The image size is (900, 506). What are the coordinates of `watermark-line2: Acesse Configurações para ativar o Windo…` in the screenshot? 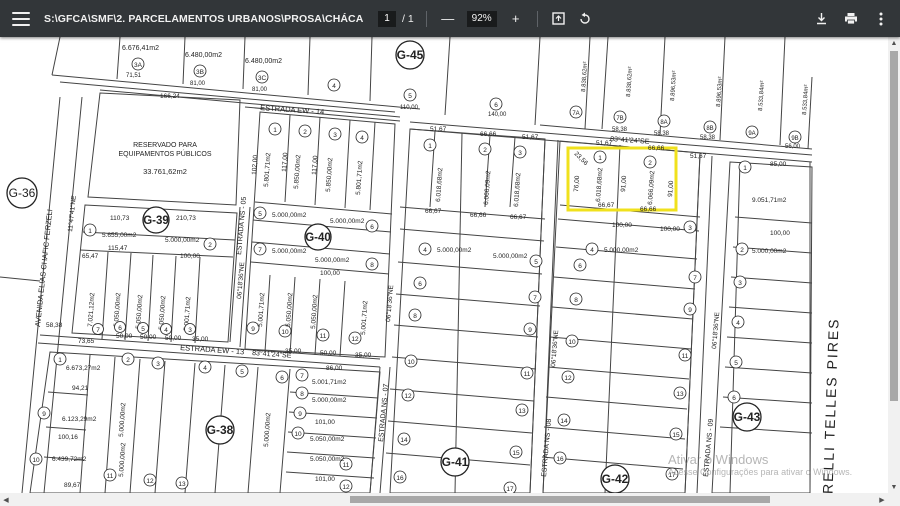 It's located at (760, 472).